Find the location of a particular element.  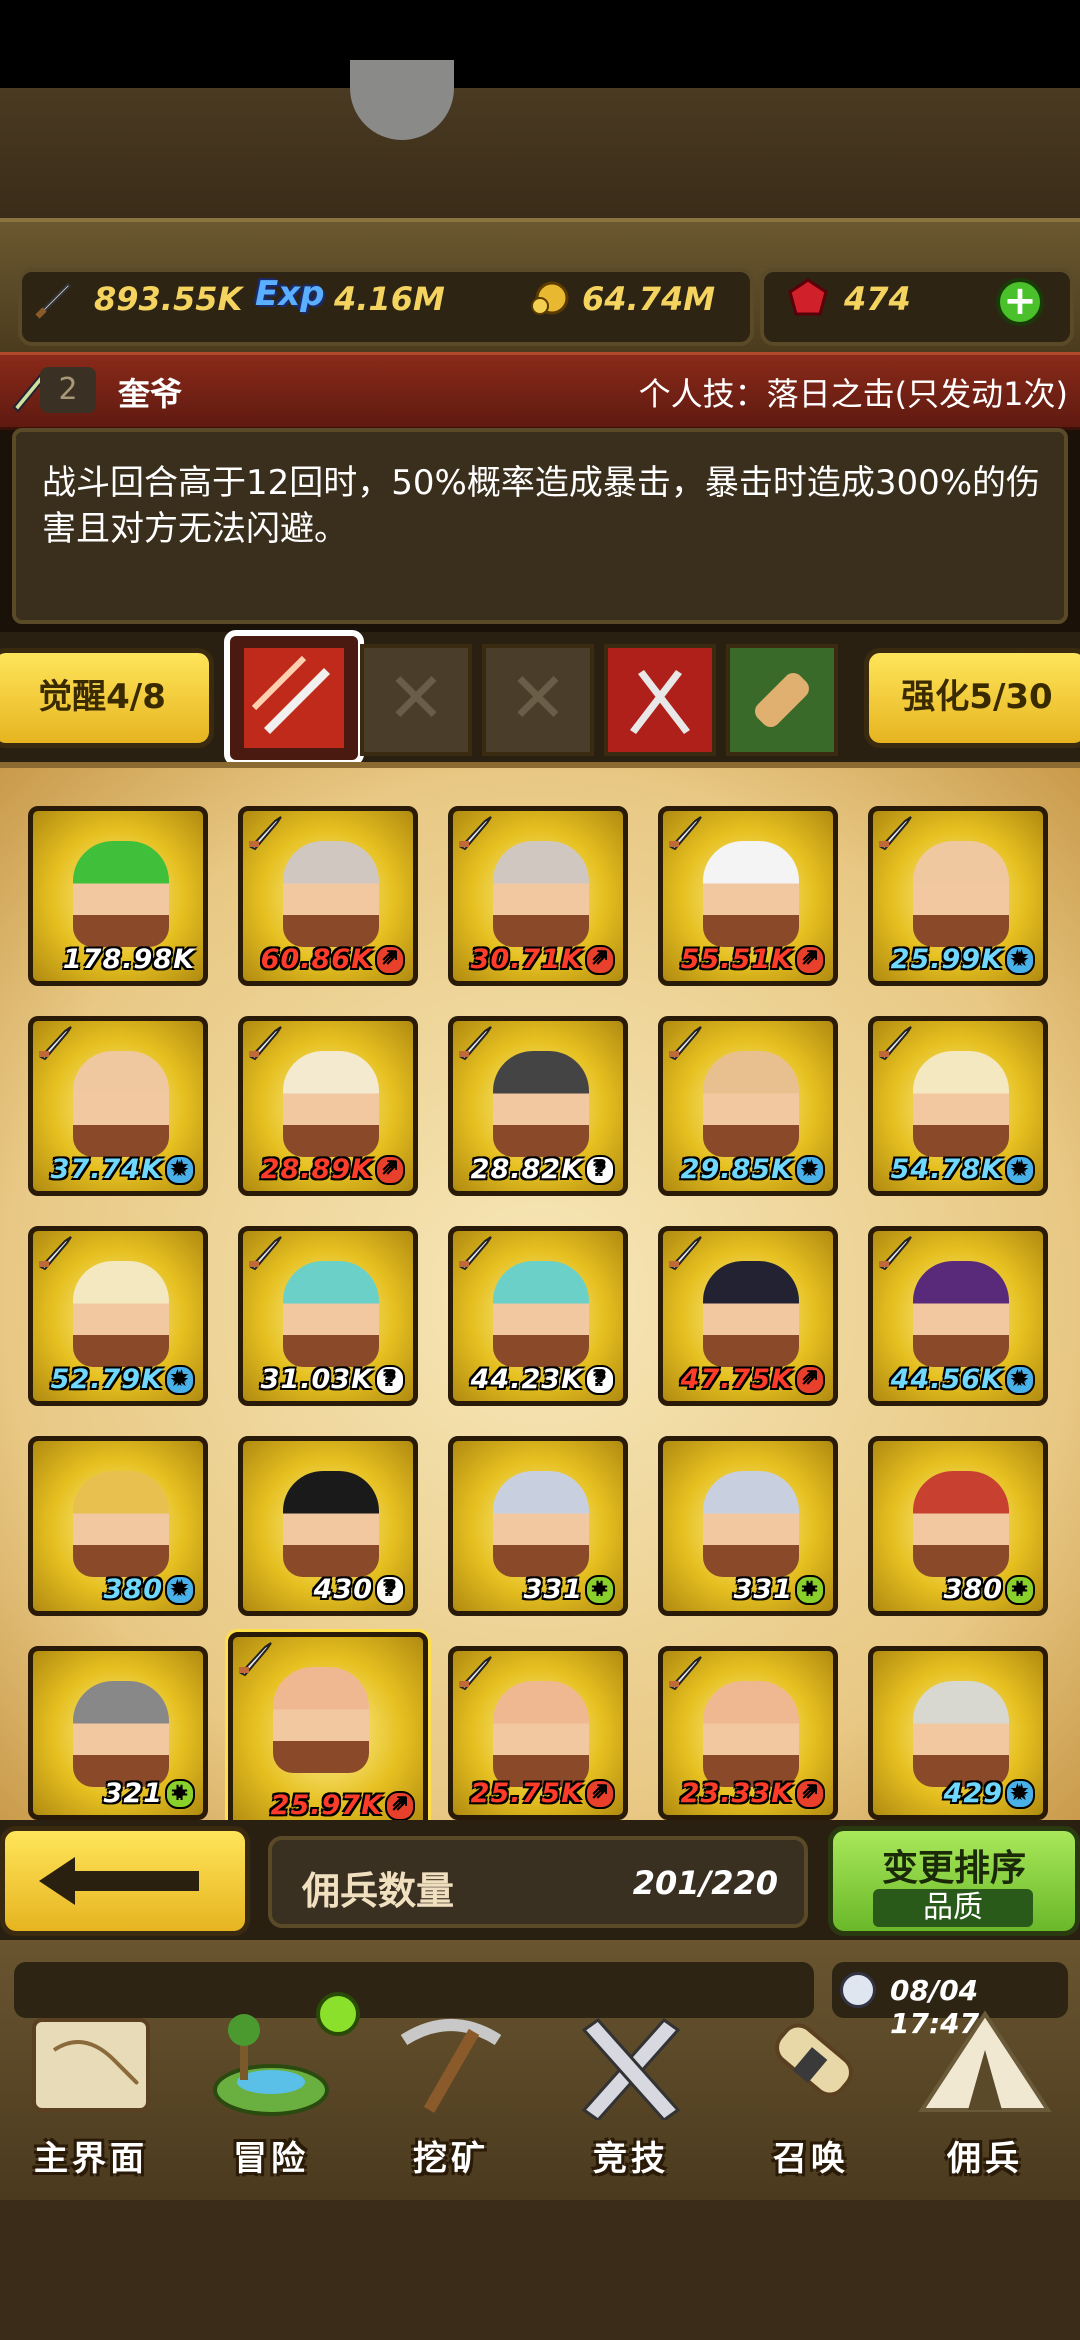

mercenary-card: 28.89K ↗ is located at coordinates (328, 1106).